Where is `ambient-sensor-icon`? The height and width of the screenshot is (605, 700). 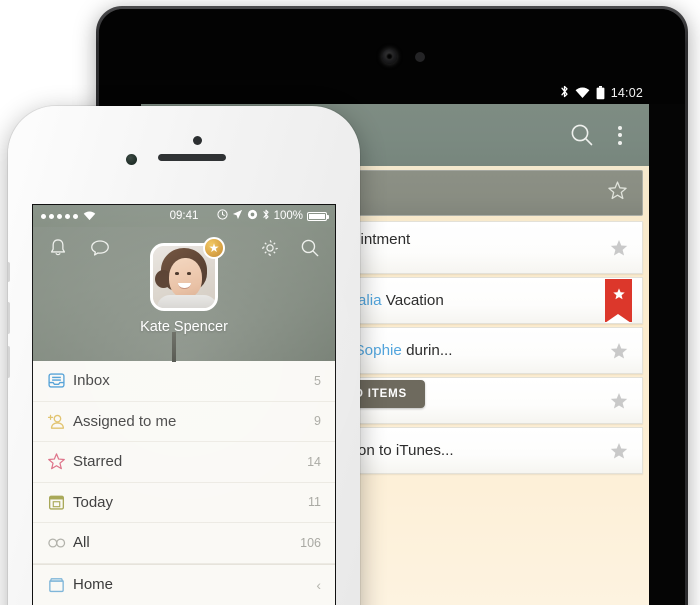 ambient-sensor-icon is located at coordinates (197, 140).